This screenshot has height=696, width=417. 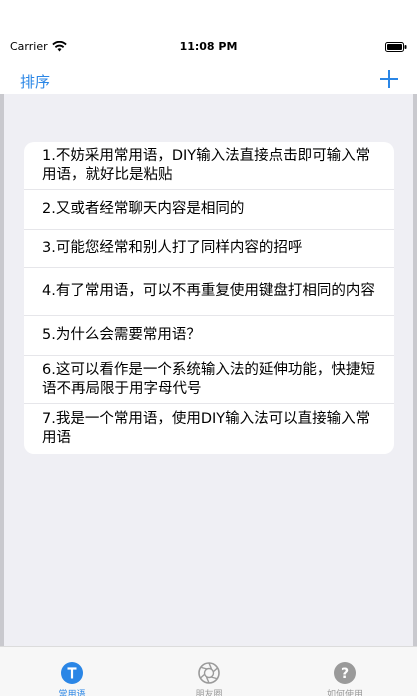 What do you see at coordinates (143, 209) in the screenshot?
I see `phrase-text: 2.又或者经常聊天内容是相同的` at bounding box center [143, 209].